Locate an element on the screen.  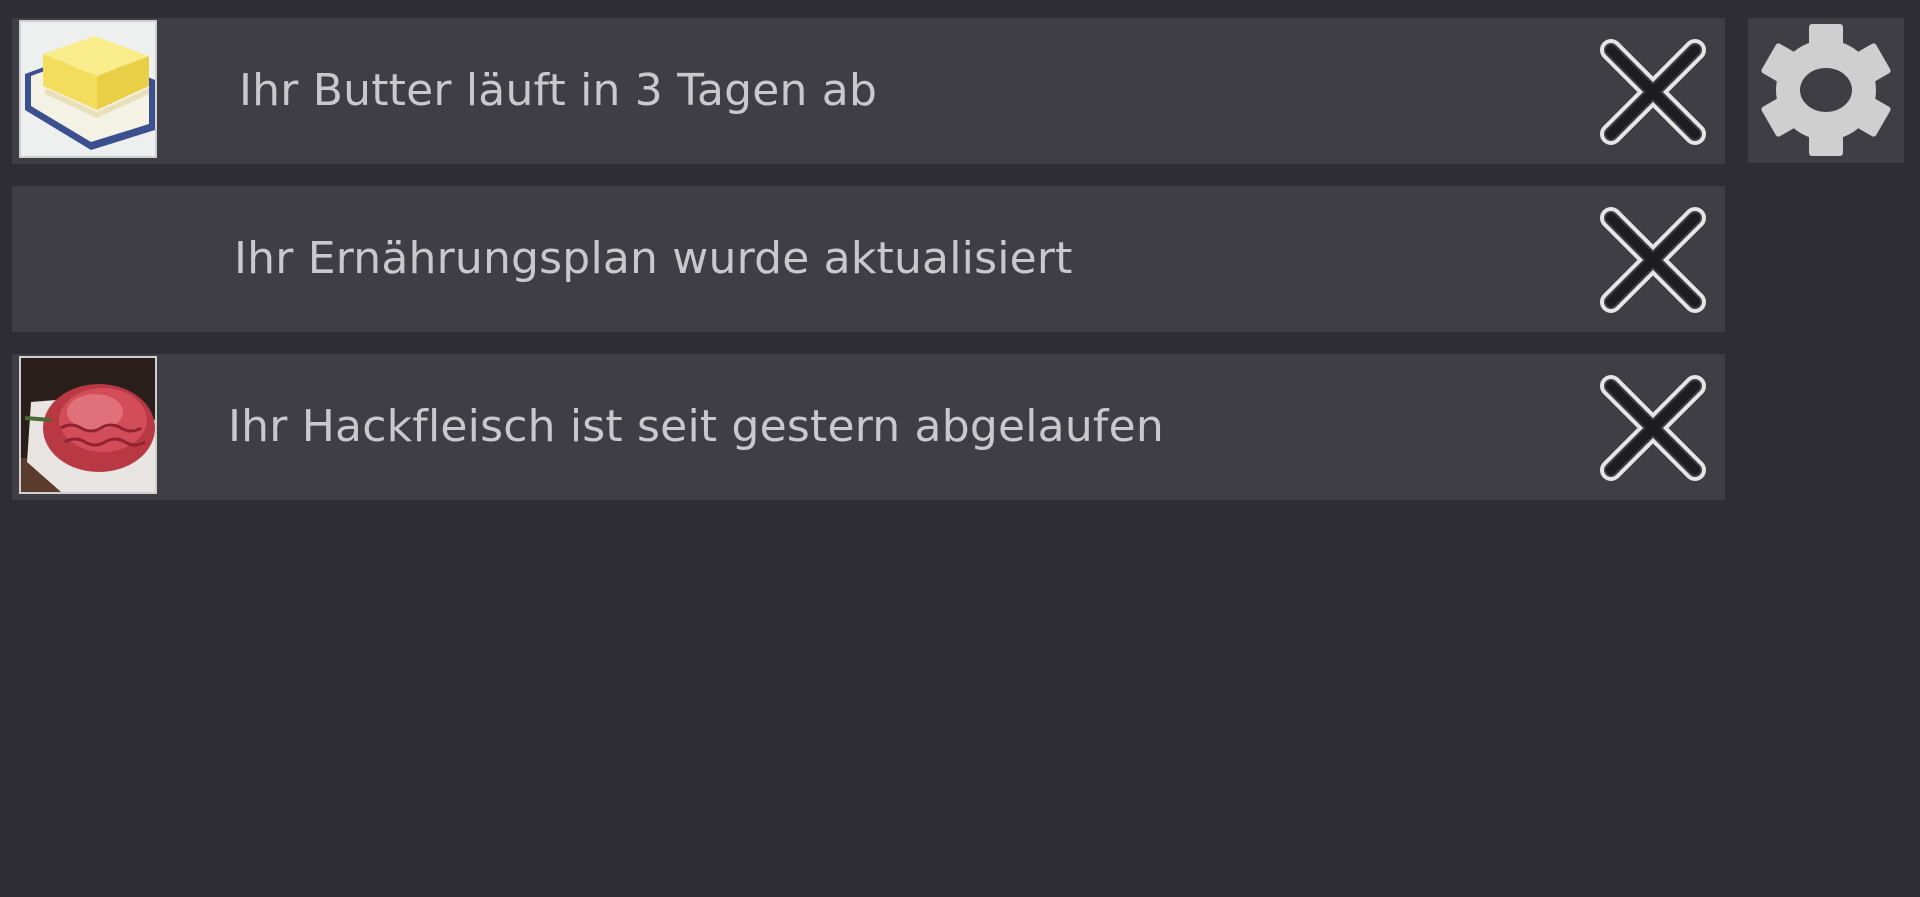
notification-item: Ihr Butter läuft in 3 Tagen ab is located at coordinates (868, 91).